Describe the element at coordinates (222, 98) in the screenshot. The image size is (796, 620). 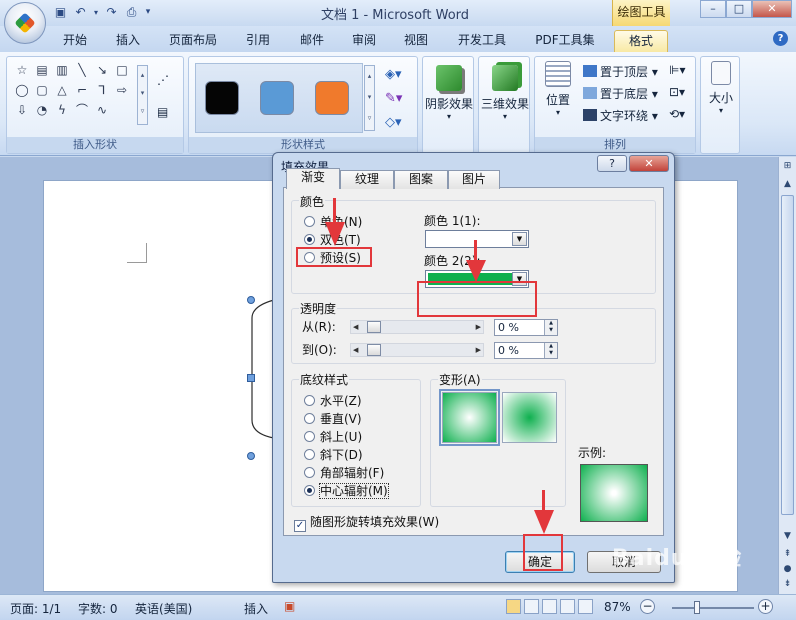
I see `style-swatch-black` at that location.